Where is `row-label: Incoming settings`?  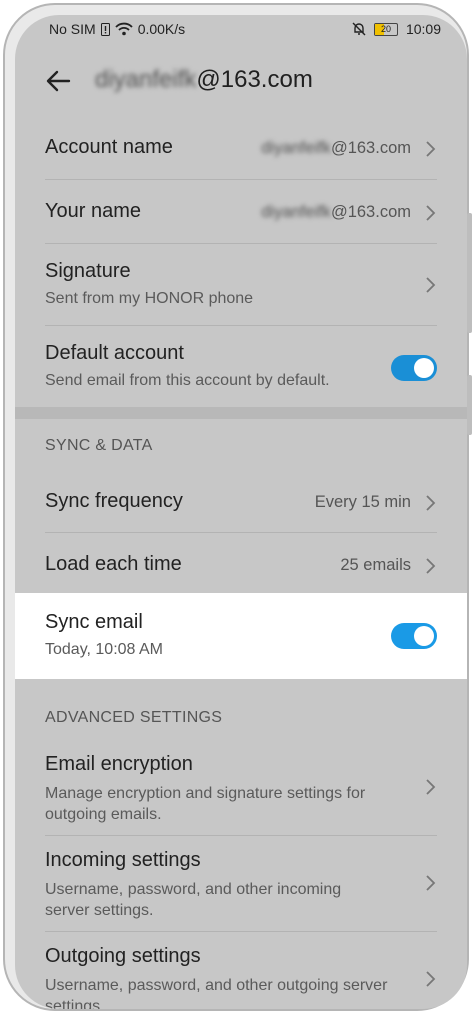
row-label: Incoming settings is located at coordinates (123, 860).